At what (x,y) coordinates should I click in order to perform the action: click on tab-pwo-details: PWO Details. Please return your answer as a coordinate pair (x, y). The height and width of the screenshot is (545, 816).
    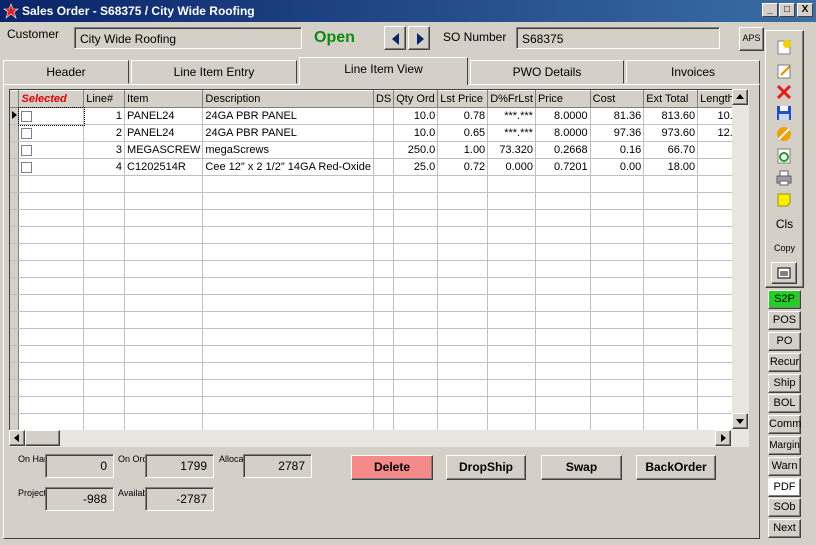
    Looking at the image, I should click on (547, 72).